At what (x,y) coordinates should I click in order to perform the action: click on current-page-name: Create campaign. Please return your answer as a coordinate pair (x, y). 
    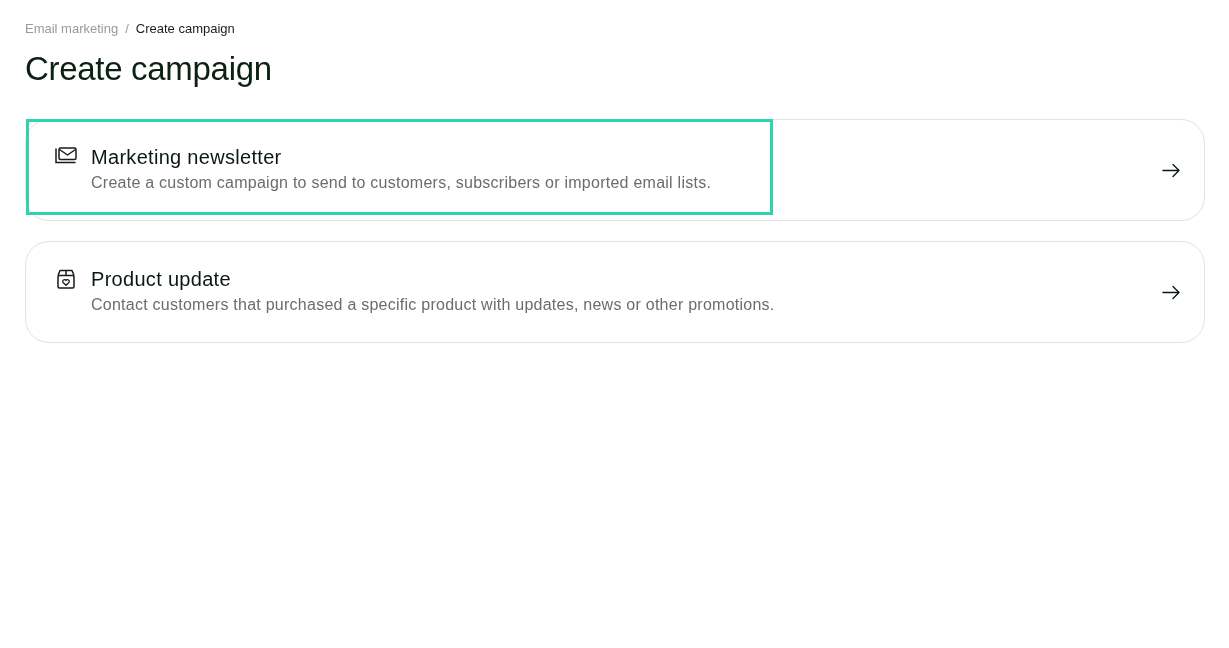
    Looking at the image, I should click on (185, 28).